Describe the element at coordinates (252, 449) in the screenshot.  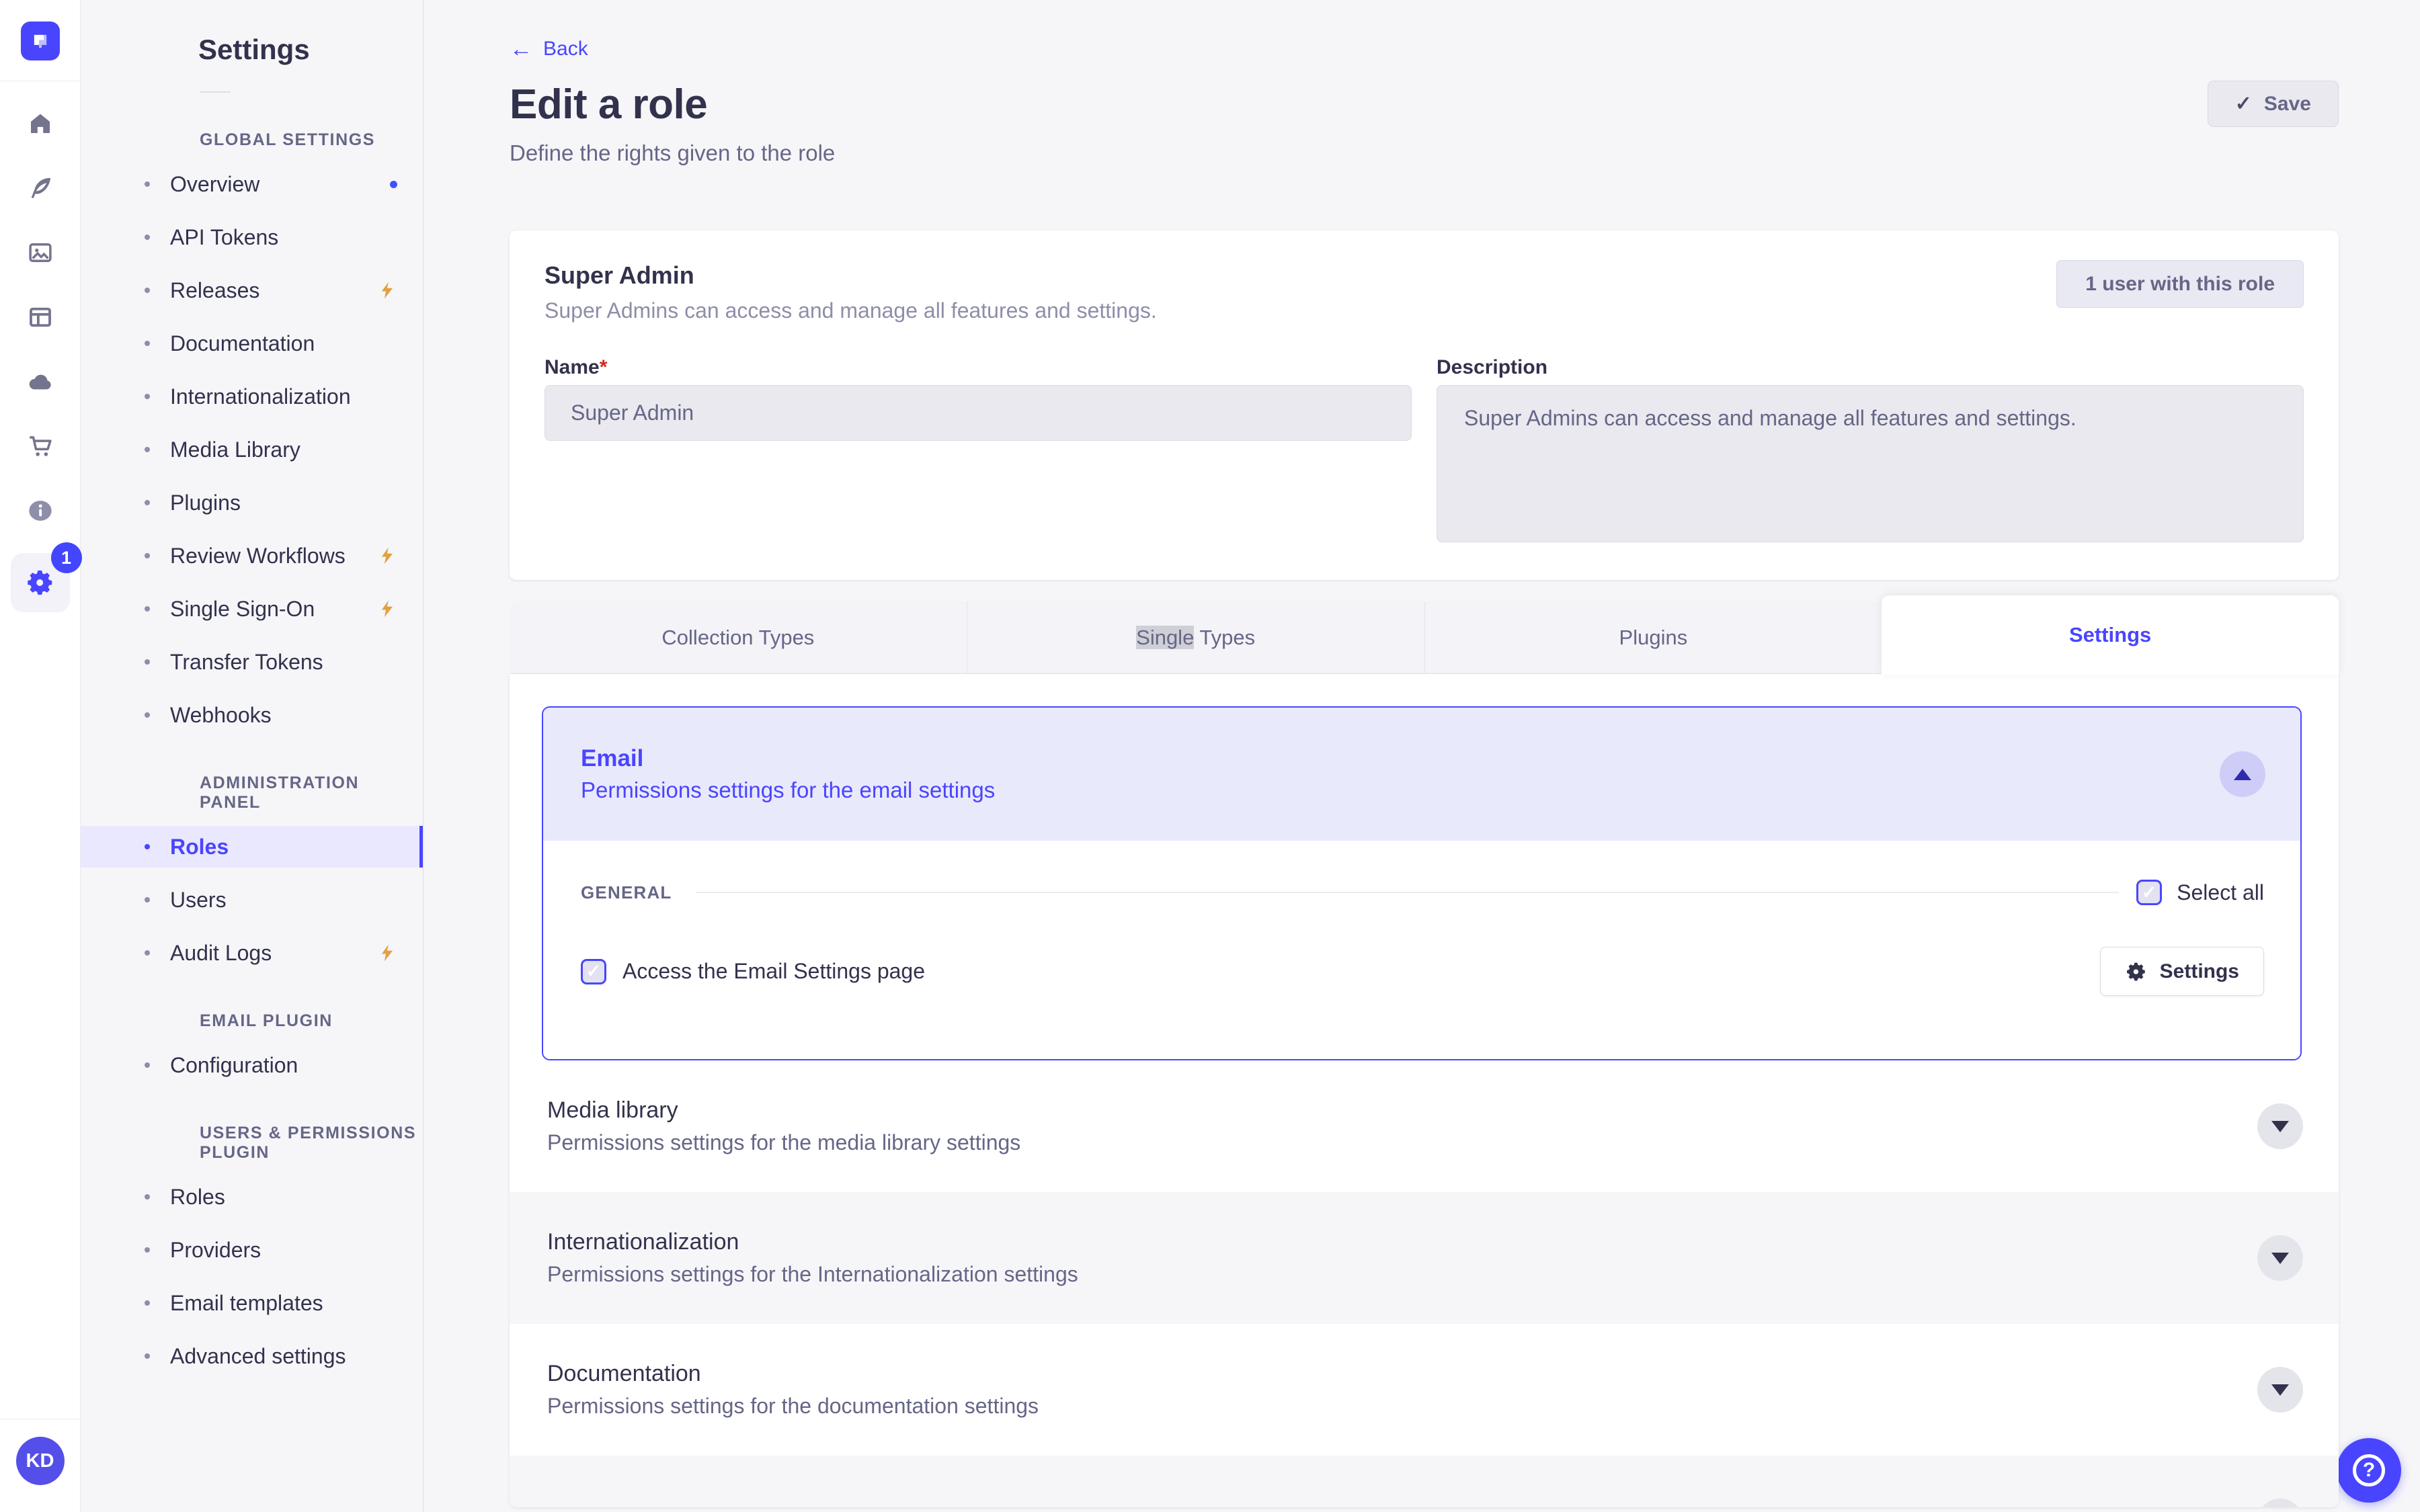
I see `sidebar-item-media-library: Media Library` at that location.